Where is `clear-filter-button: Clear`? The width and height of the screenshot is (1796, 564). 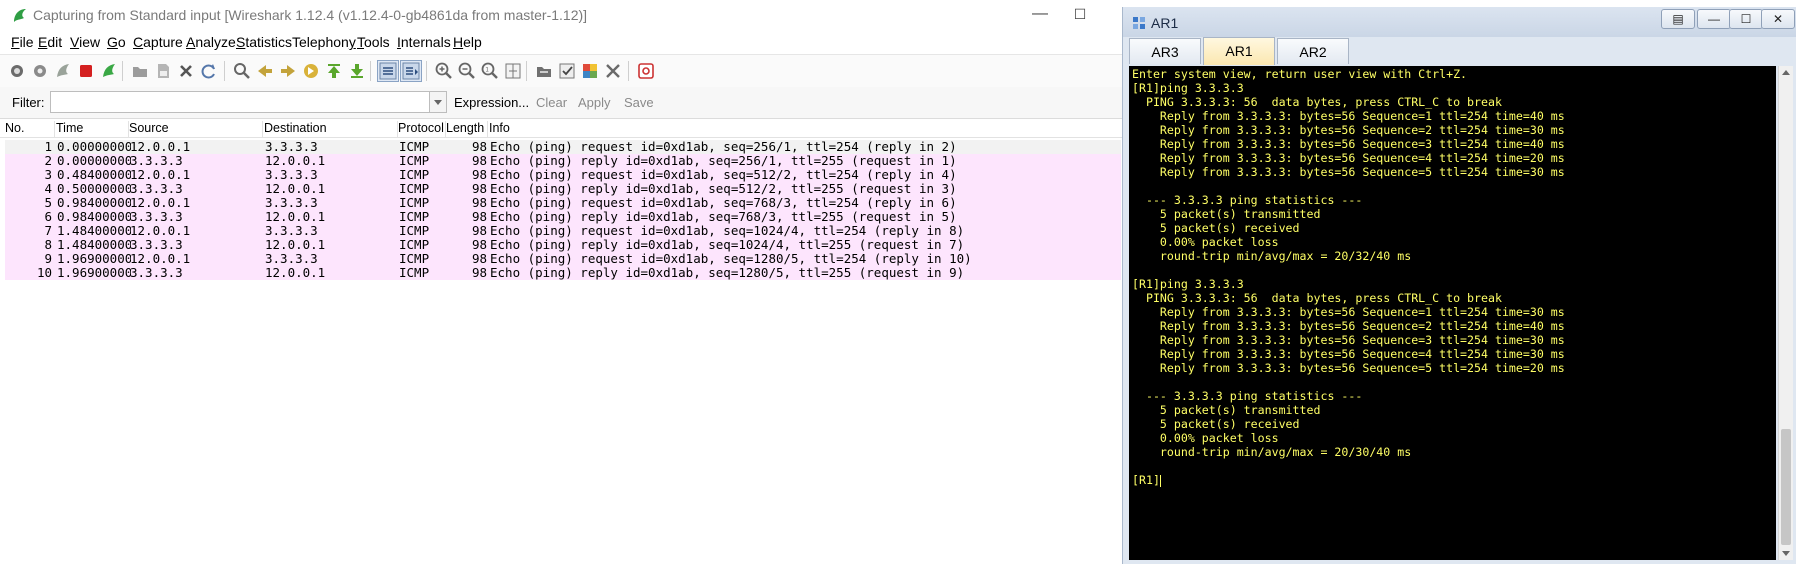 clear-filter-button: Clear is located at coordinates (551, 102).